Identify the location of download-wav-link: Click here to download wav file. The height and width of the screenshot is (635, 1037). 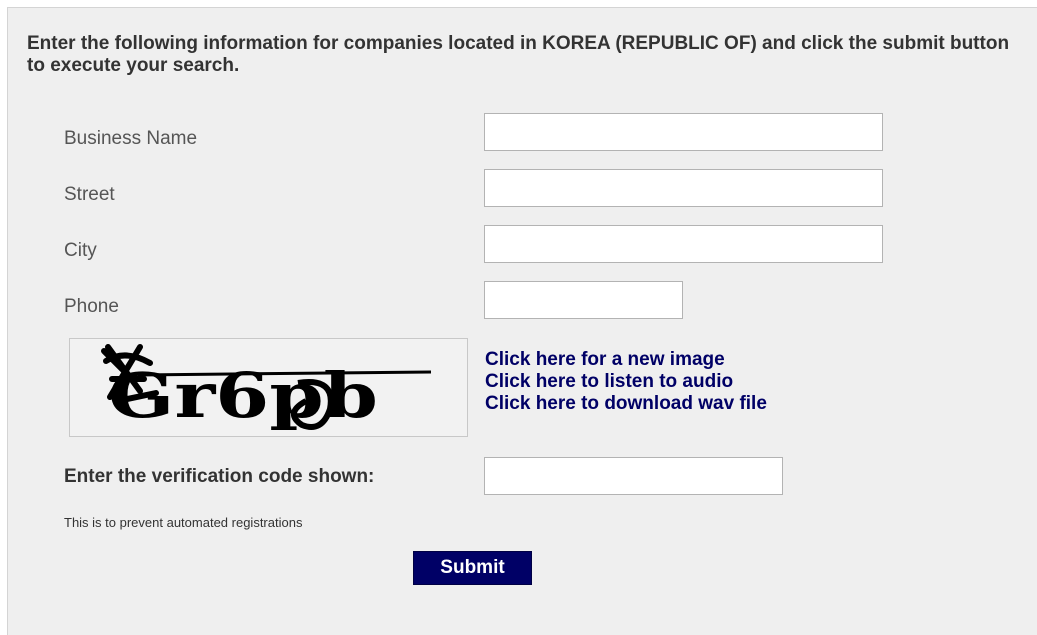
(626, 404).